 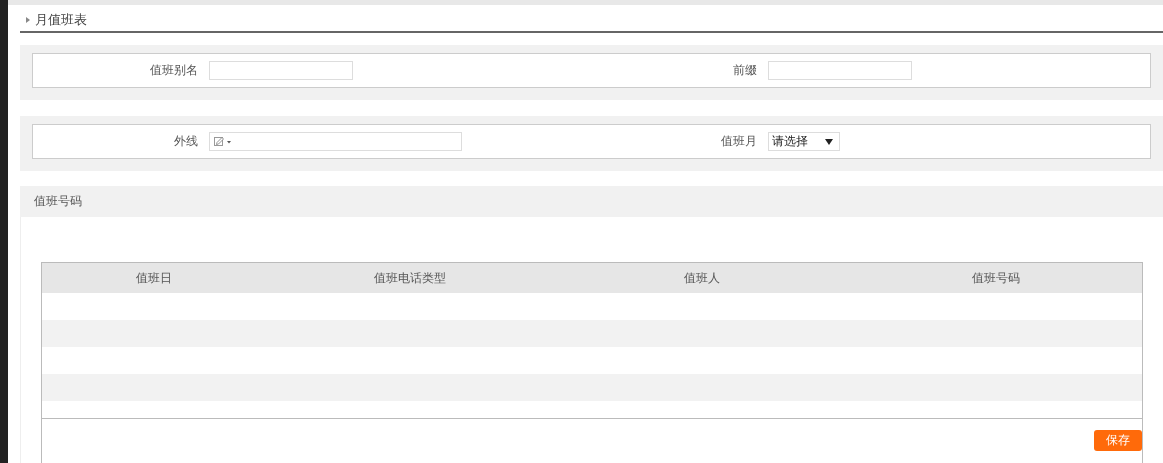 What do you see at coordinates (174, 70) in the screenshot?
I see `field-label: 值班别名` at bounding box center [174, 70].